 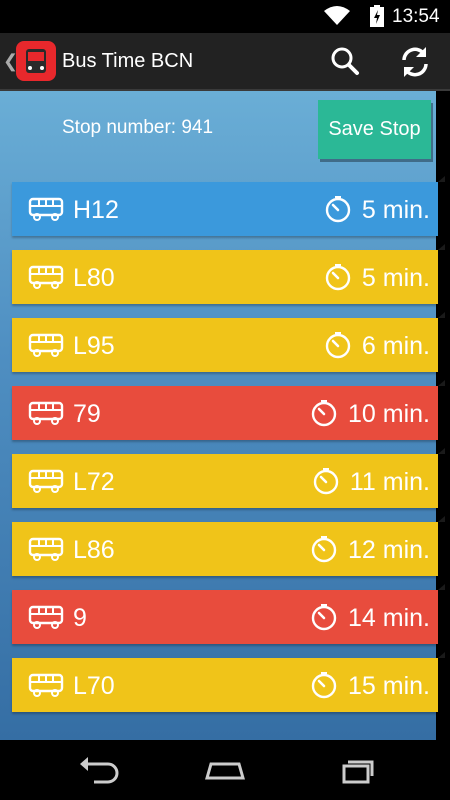 What do you see at coordinates (225, 62) in the screenshot?
I see `app-bar: ❮ Bus Time BCN` at bounding box center [225, 62].